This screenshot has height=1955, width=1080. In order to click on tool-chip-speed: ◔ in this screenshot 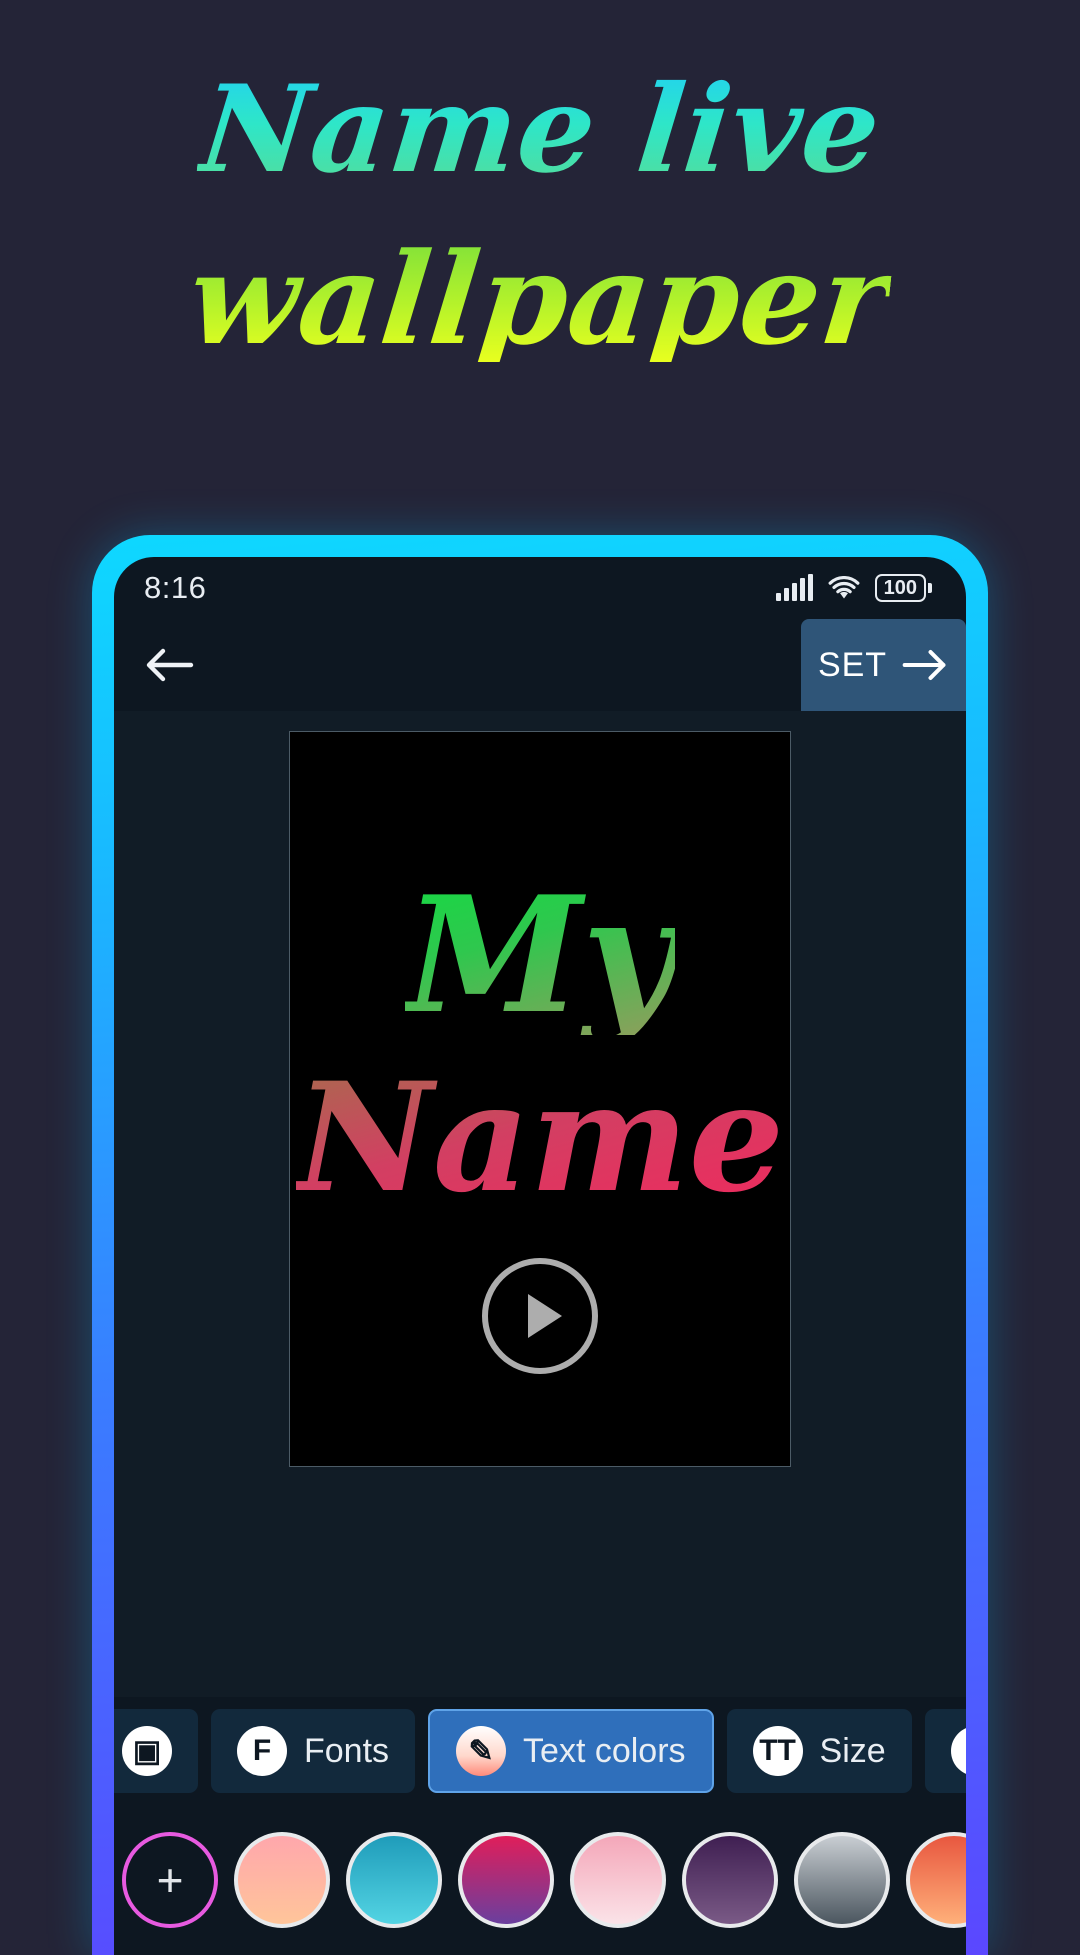, I will do `click(945, 1751)`.